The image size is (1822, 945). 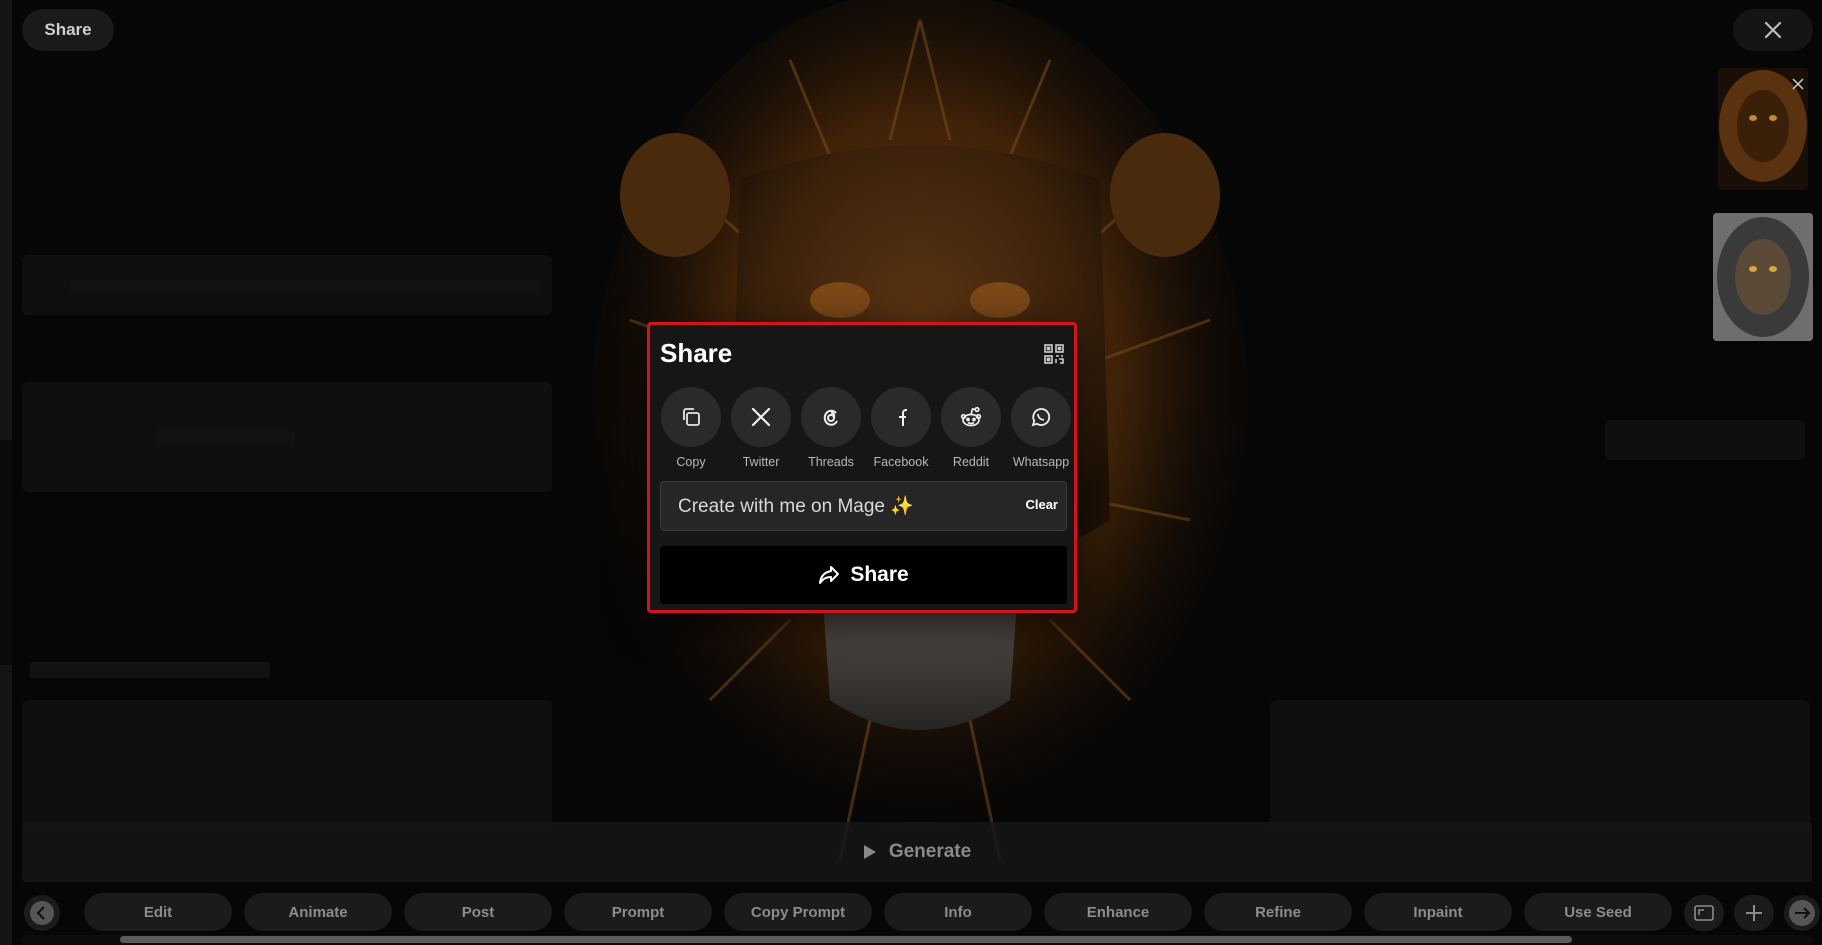 I want to click on aspect-ratio-icon, so click(x=1704, y=913).